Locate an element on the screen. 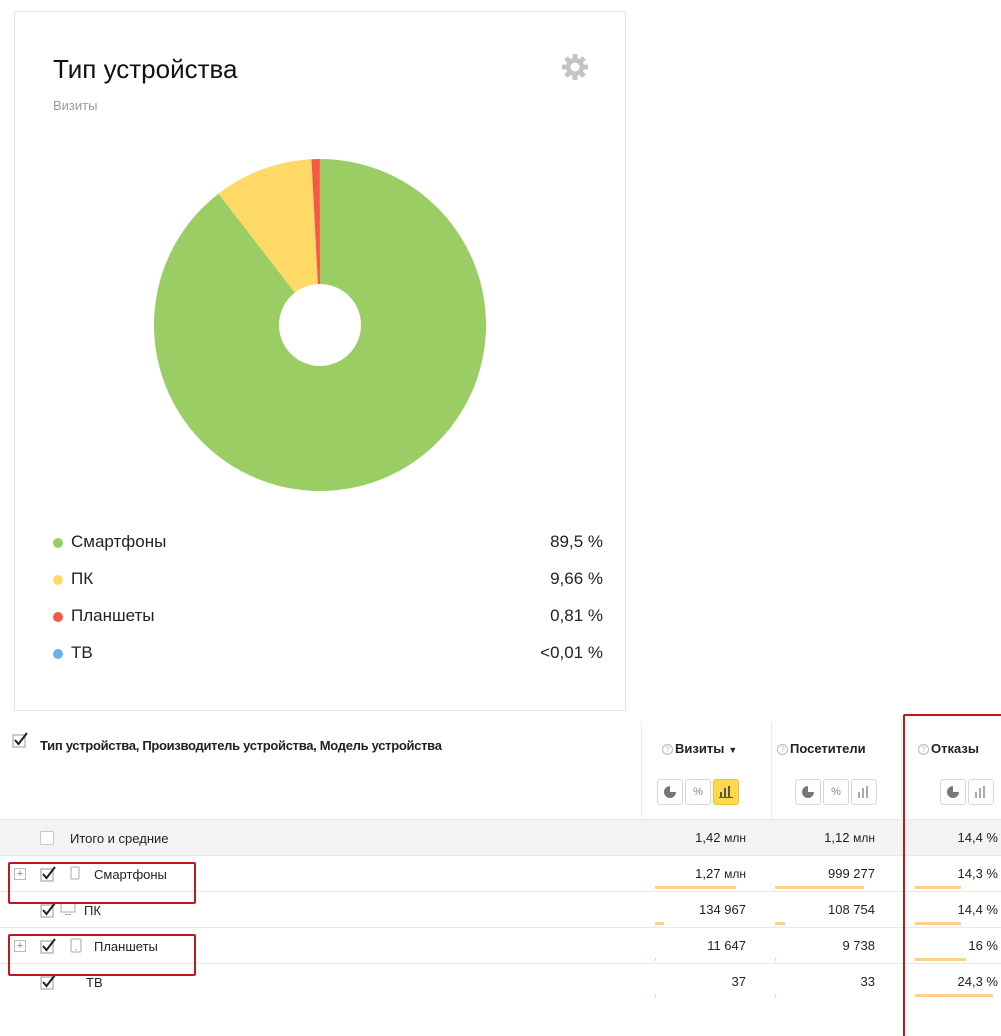 The image size is (1001, 1036). legend-item: ТВ <0,01 % is located at coordinates (327, 661).